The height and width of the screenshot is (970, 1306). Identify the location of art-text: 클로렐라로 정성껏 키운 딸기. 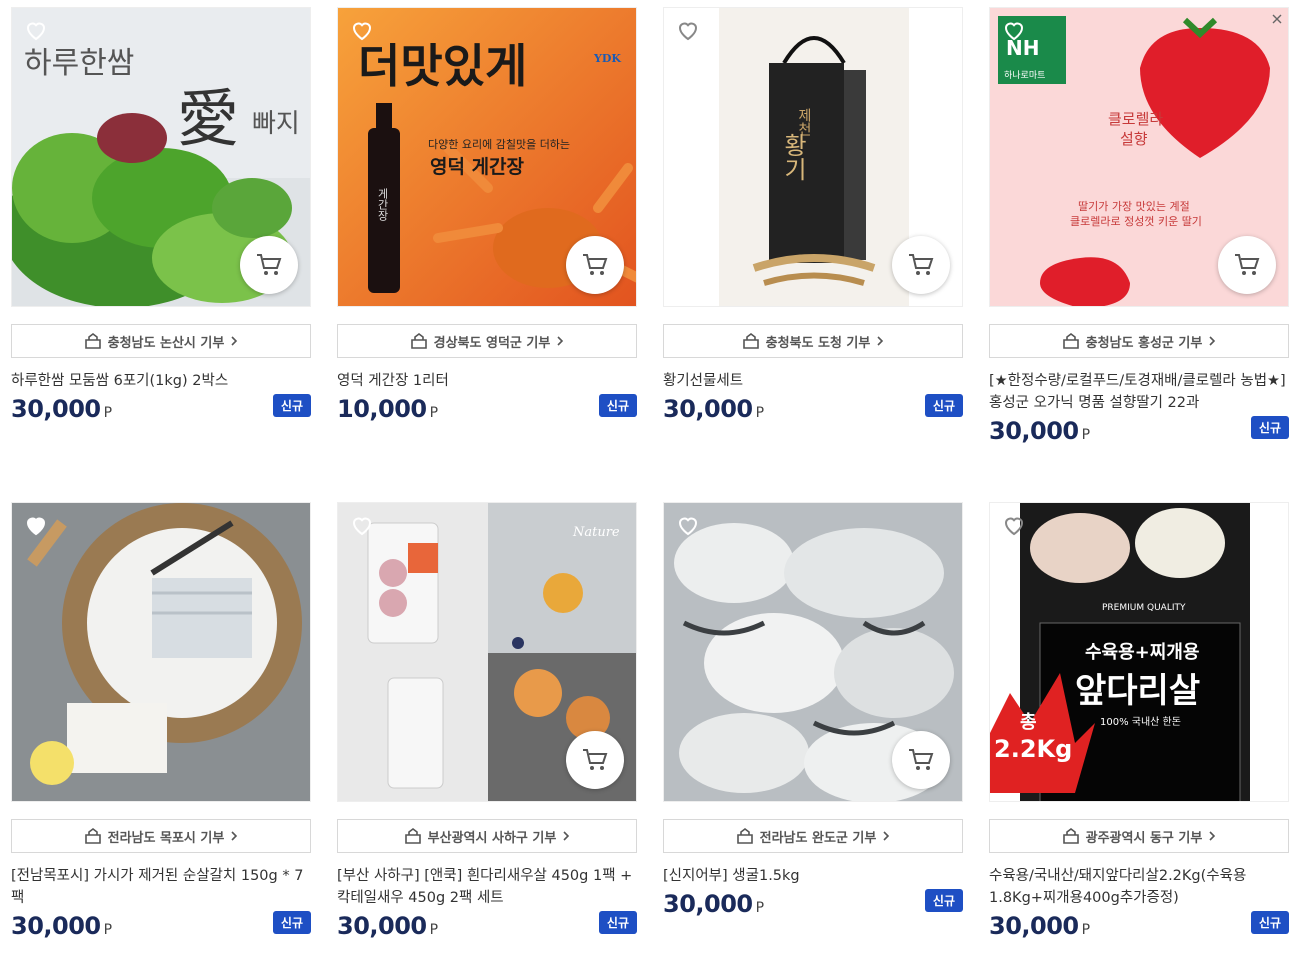
(1136, 221).